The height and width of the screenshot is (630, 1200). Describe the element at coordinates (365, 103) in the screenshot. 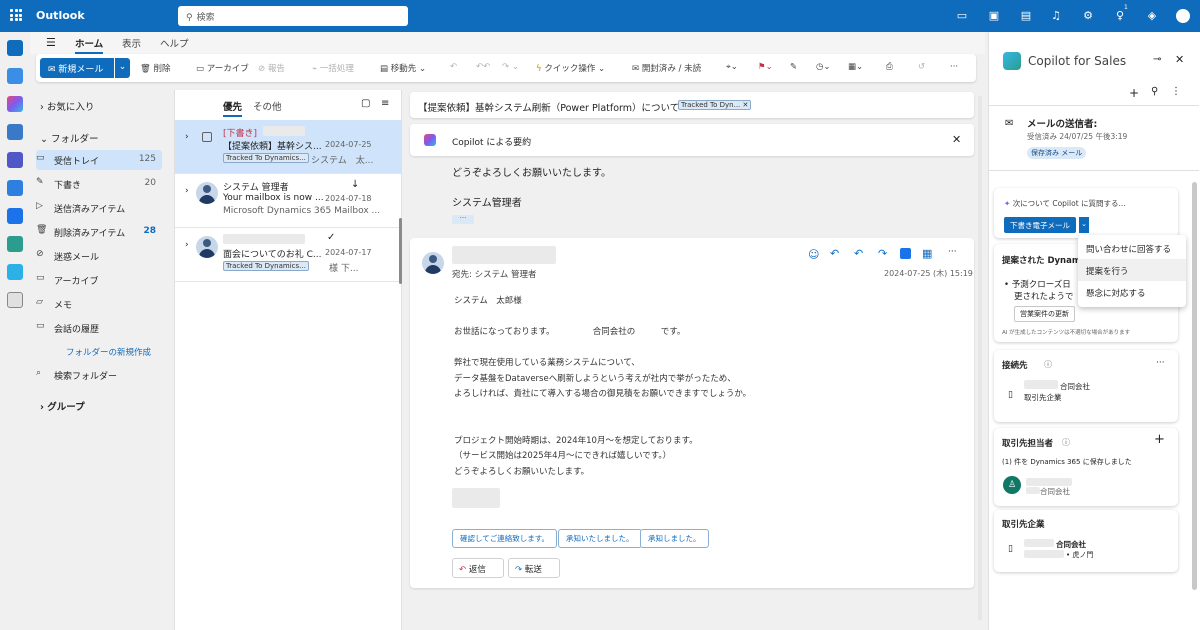

I see `select-icon: ▢` at that location.